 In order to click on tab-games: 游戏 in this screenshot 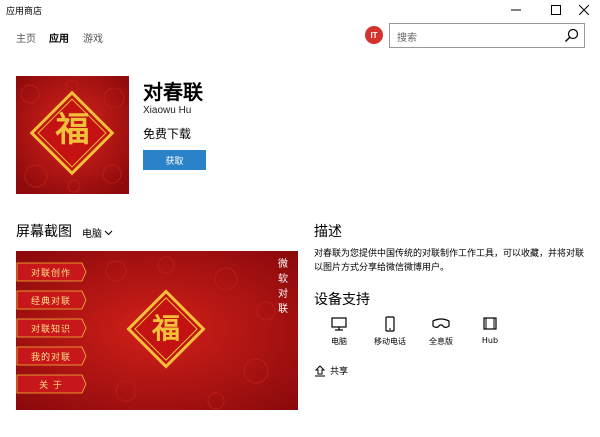, I will do `click(93, 37)`.